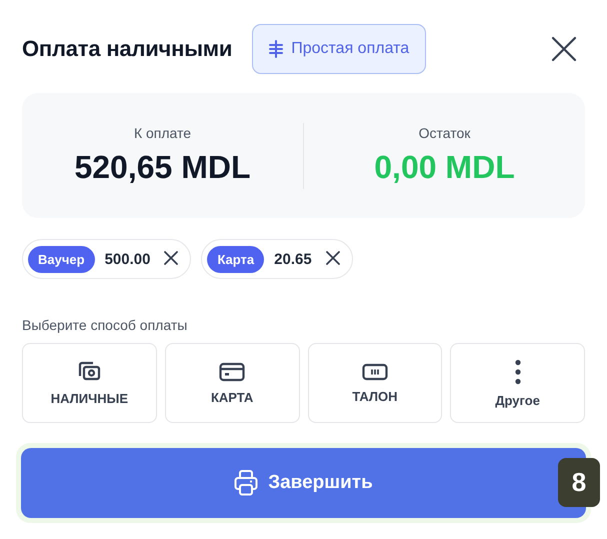 This screenshot has width=607, height=539. Describe the element at coordinates (163, 133) in the screenshot. I see `amount-label: К оплате` at that location.